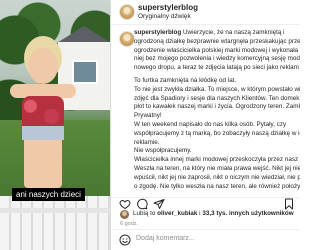 The height and width of the screenshot is (250, 320). I want to click on post-date: 6 godz., so click(129, 224).